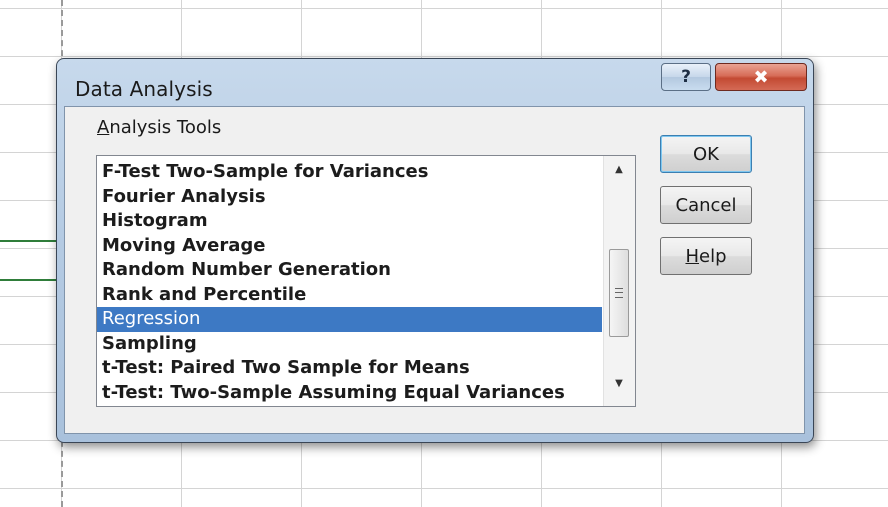 This screenshot has width=888, height=507. Describe the element at coordinates (692, 256) in the screenshot. I see `help-mnemonic: H` at that location.